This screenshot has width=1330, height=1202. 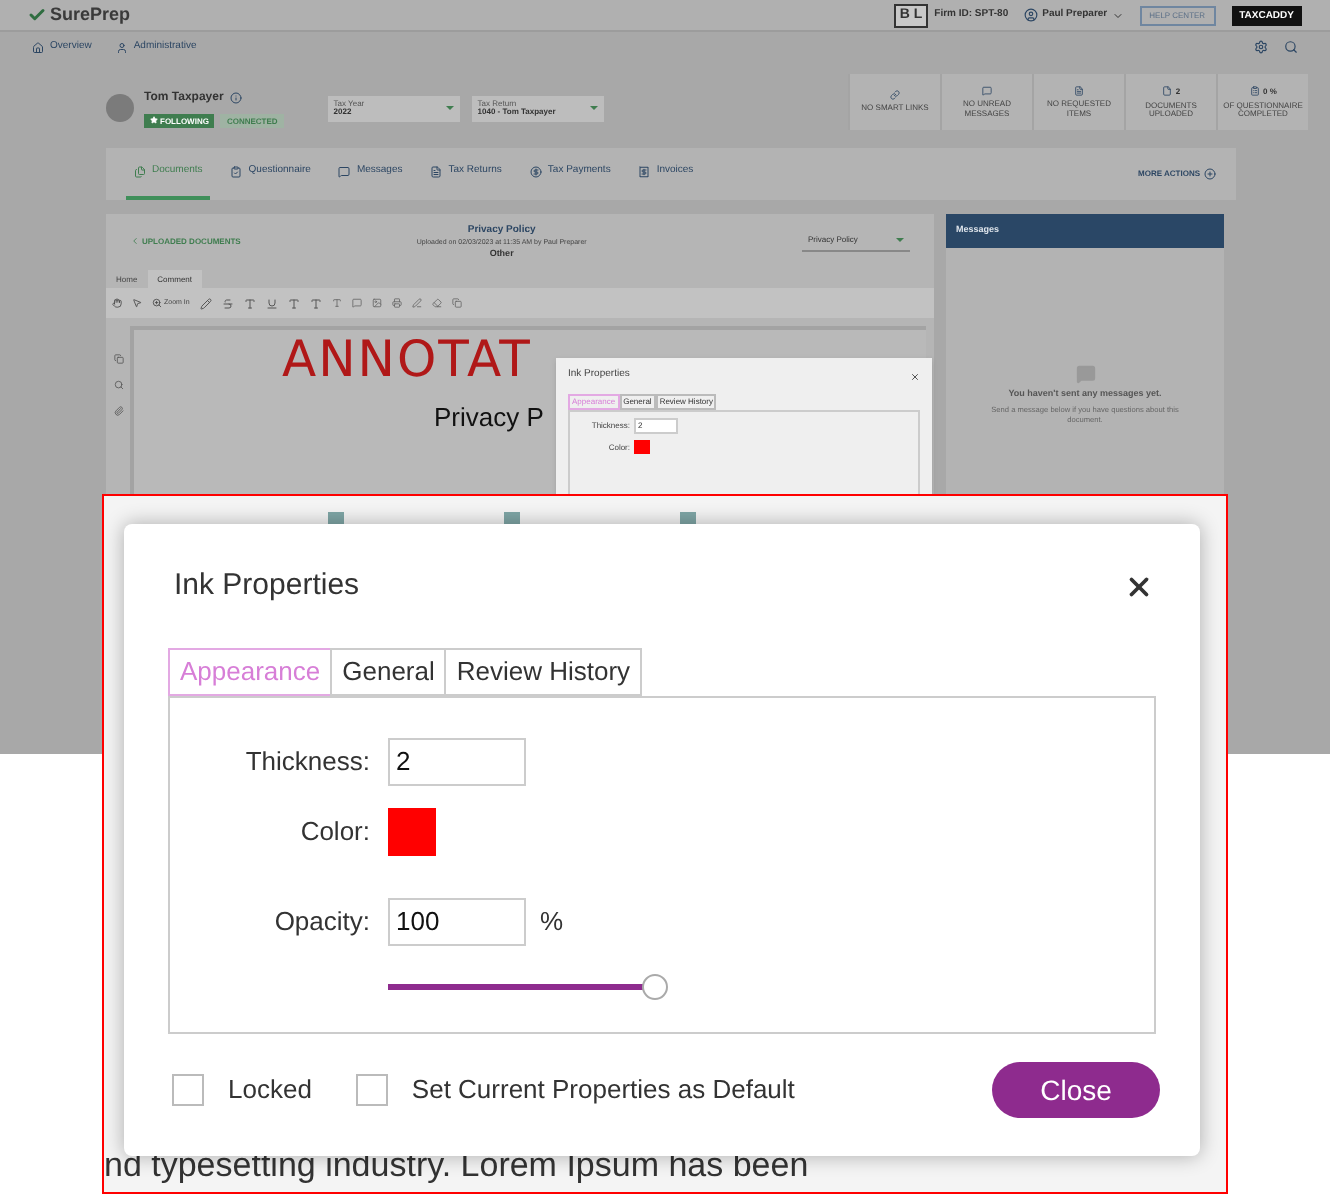 What do you see at coordinates (306, 762) in the screenshot?
I see `thickness-label: Thickness:` at bounding box center [306, 762].